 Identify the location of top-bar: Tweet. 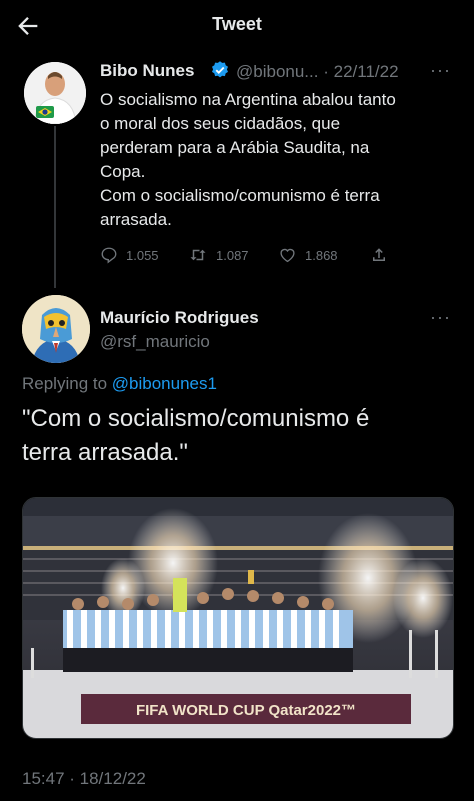
(237, 25).